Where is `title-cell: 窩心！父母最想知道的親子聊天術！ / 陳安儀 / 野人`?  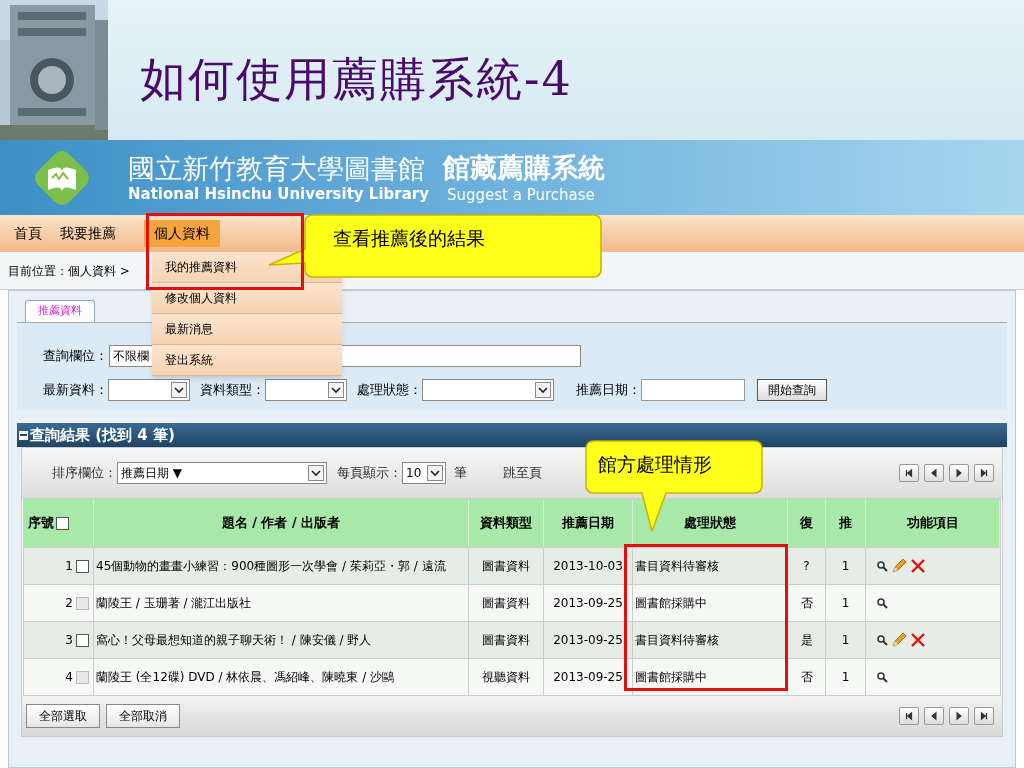 title-cell: 窩心！父母最想知道的親子聊天術！ / 陳安儀 / 野人 is located at coordinates (234, 640).